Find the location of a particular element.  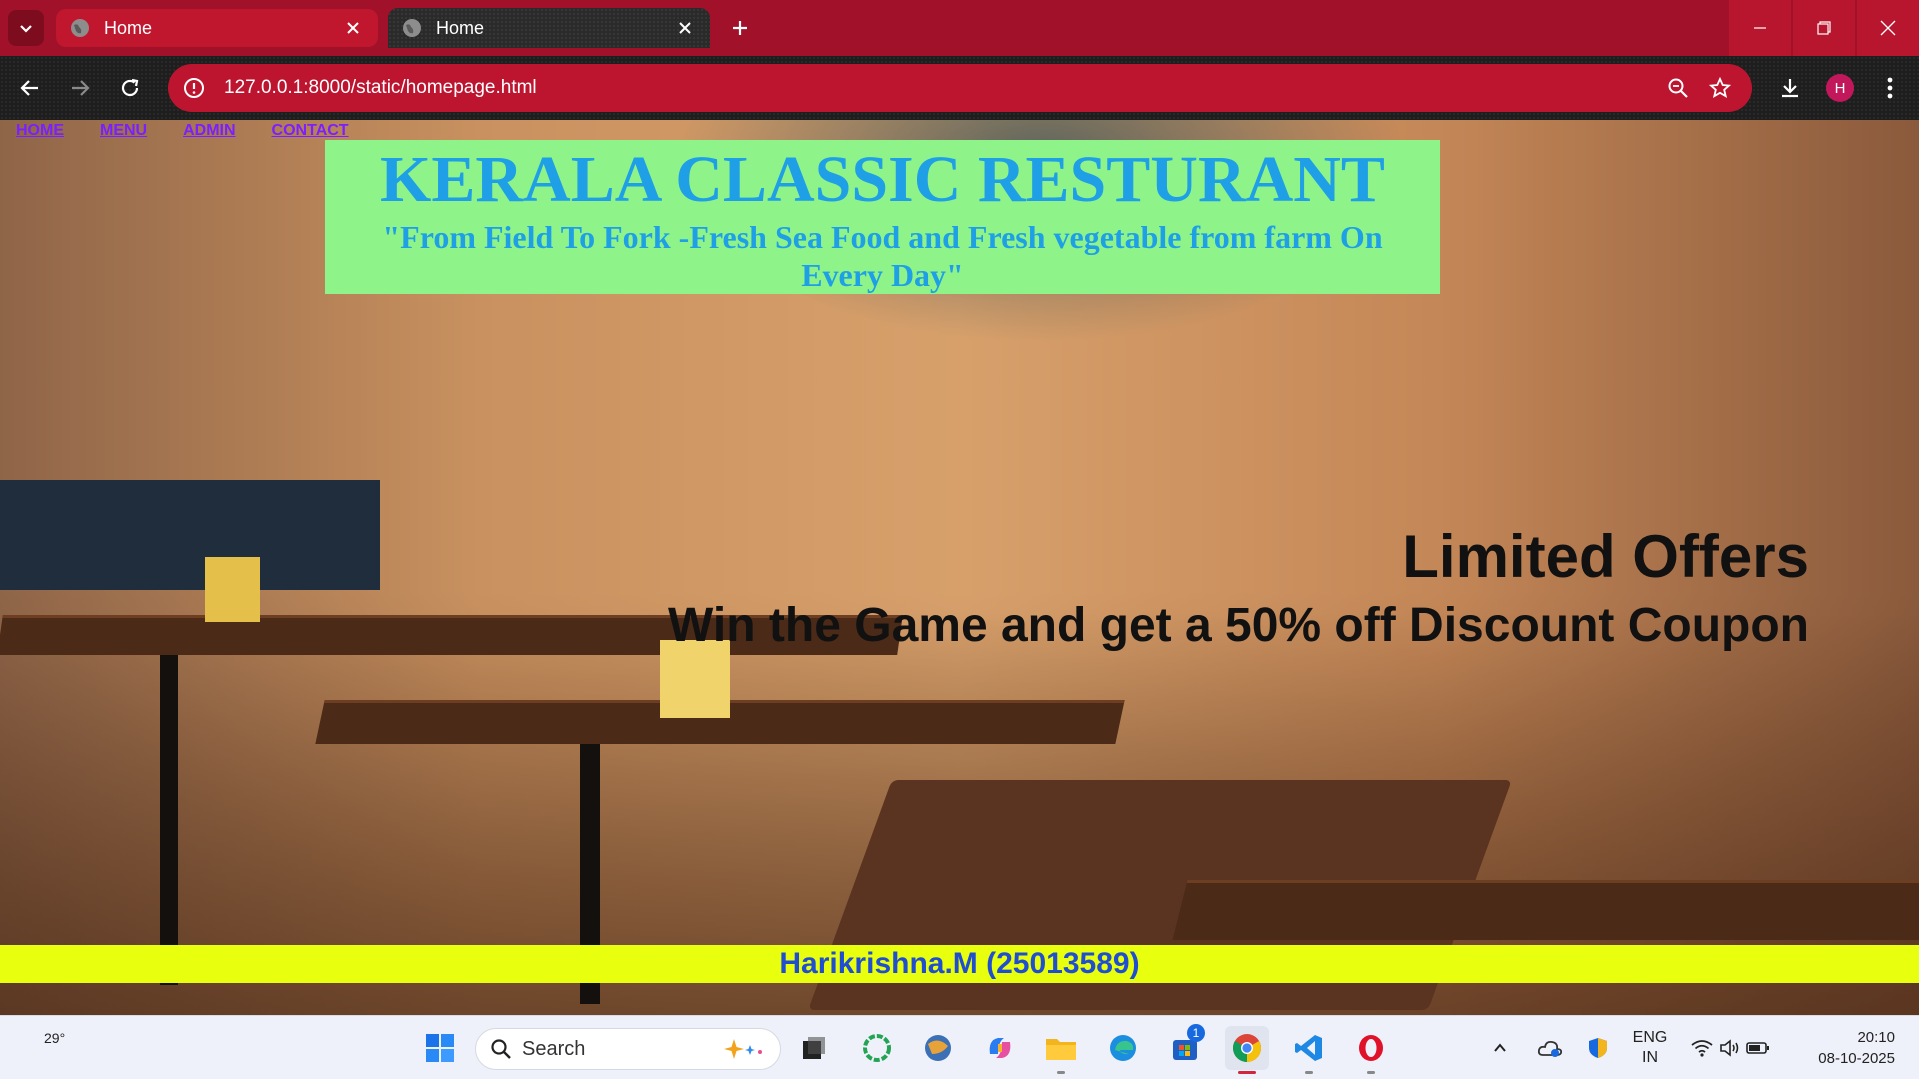

taskbar: 29° Search 1 ENG IN 20:10 08-10-2025 is located at coordinates (959, 1047).